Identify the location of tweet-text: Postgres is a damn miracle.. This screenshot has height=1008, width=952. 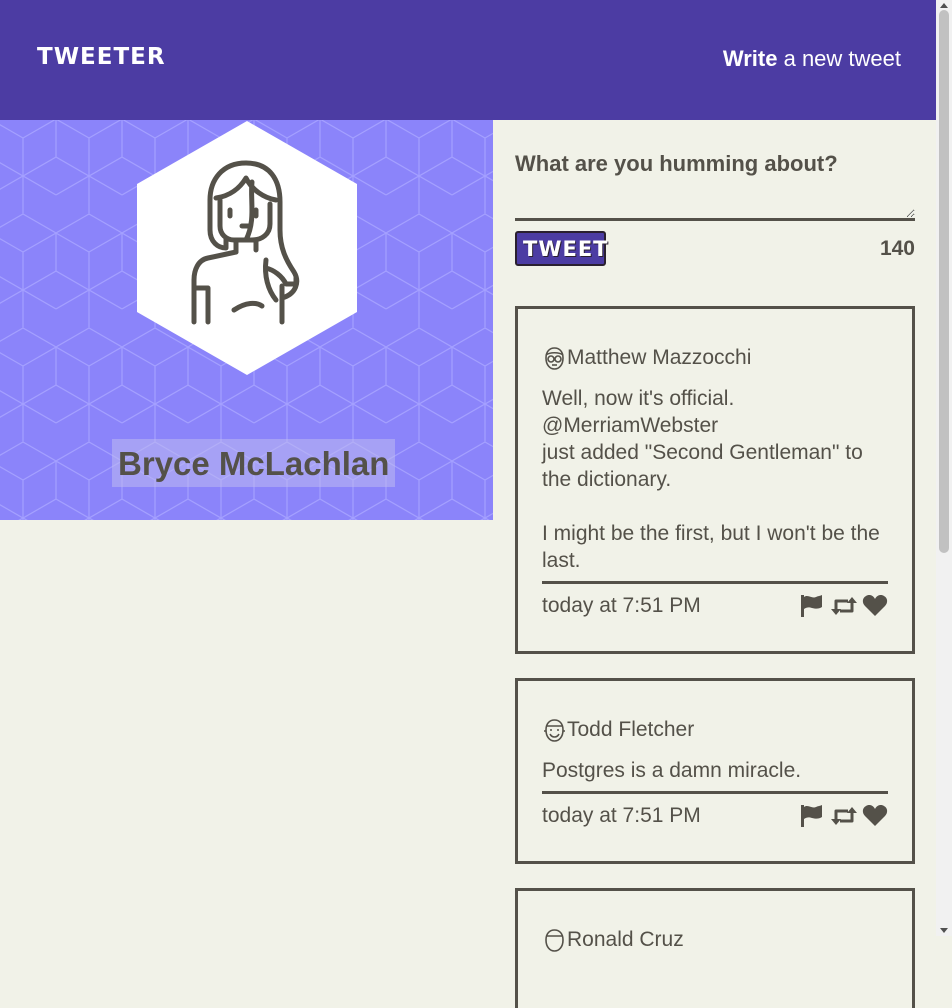
(672, 770).